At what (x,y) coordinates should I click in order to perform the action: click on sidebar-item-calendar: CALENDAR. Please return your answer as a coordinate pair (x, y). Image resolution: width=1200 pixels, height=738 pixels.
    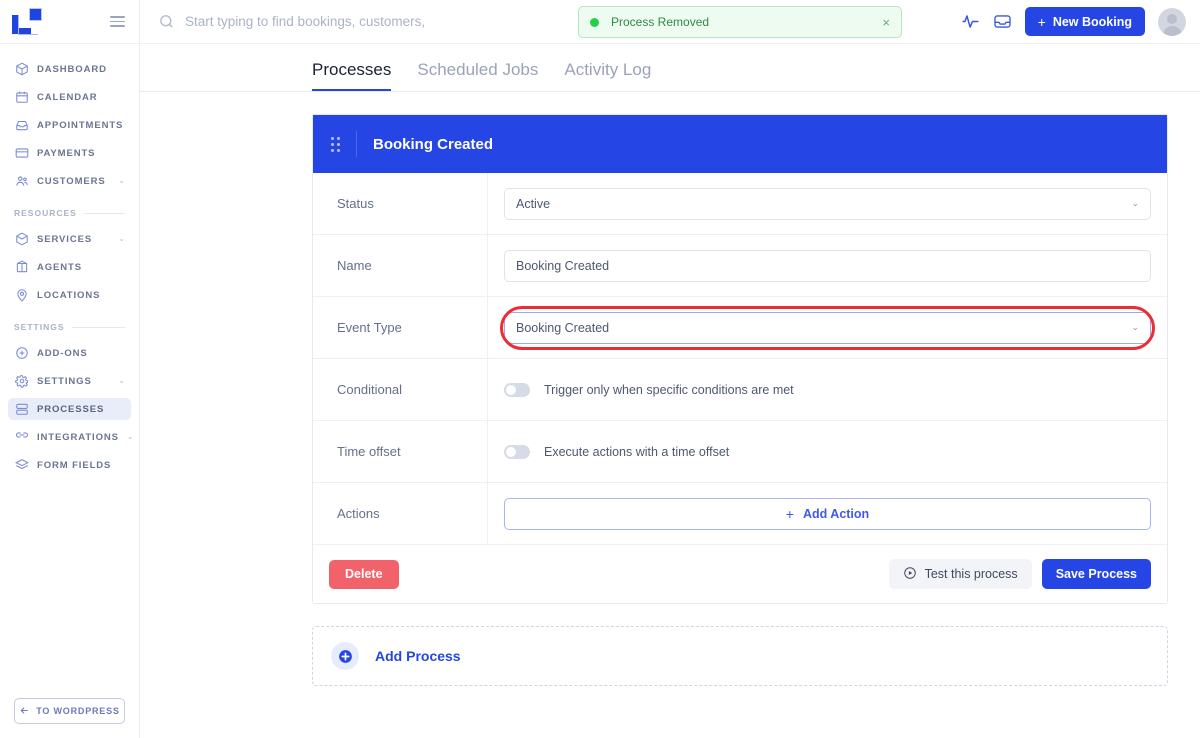
    Looking at the image, I should click on (69, 97).